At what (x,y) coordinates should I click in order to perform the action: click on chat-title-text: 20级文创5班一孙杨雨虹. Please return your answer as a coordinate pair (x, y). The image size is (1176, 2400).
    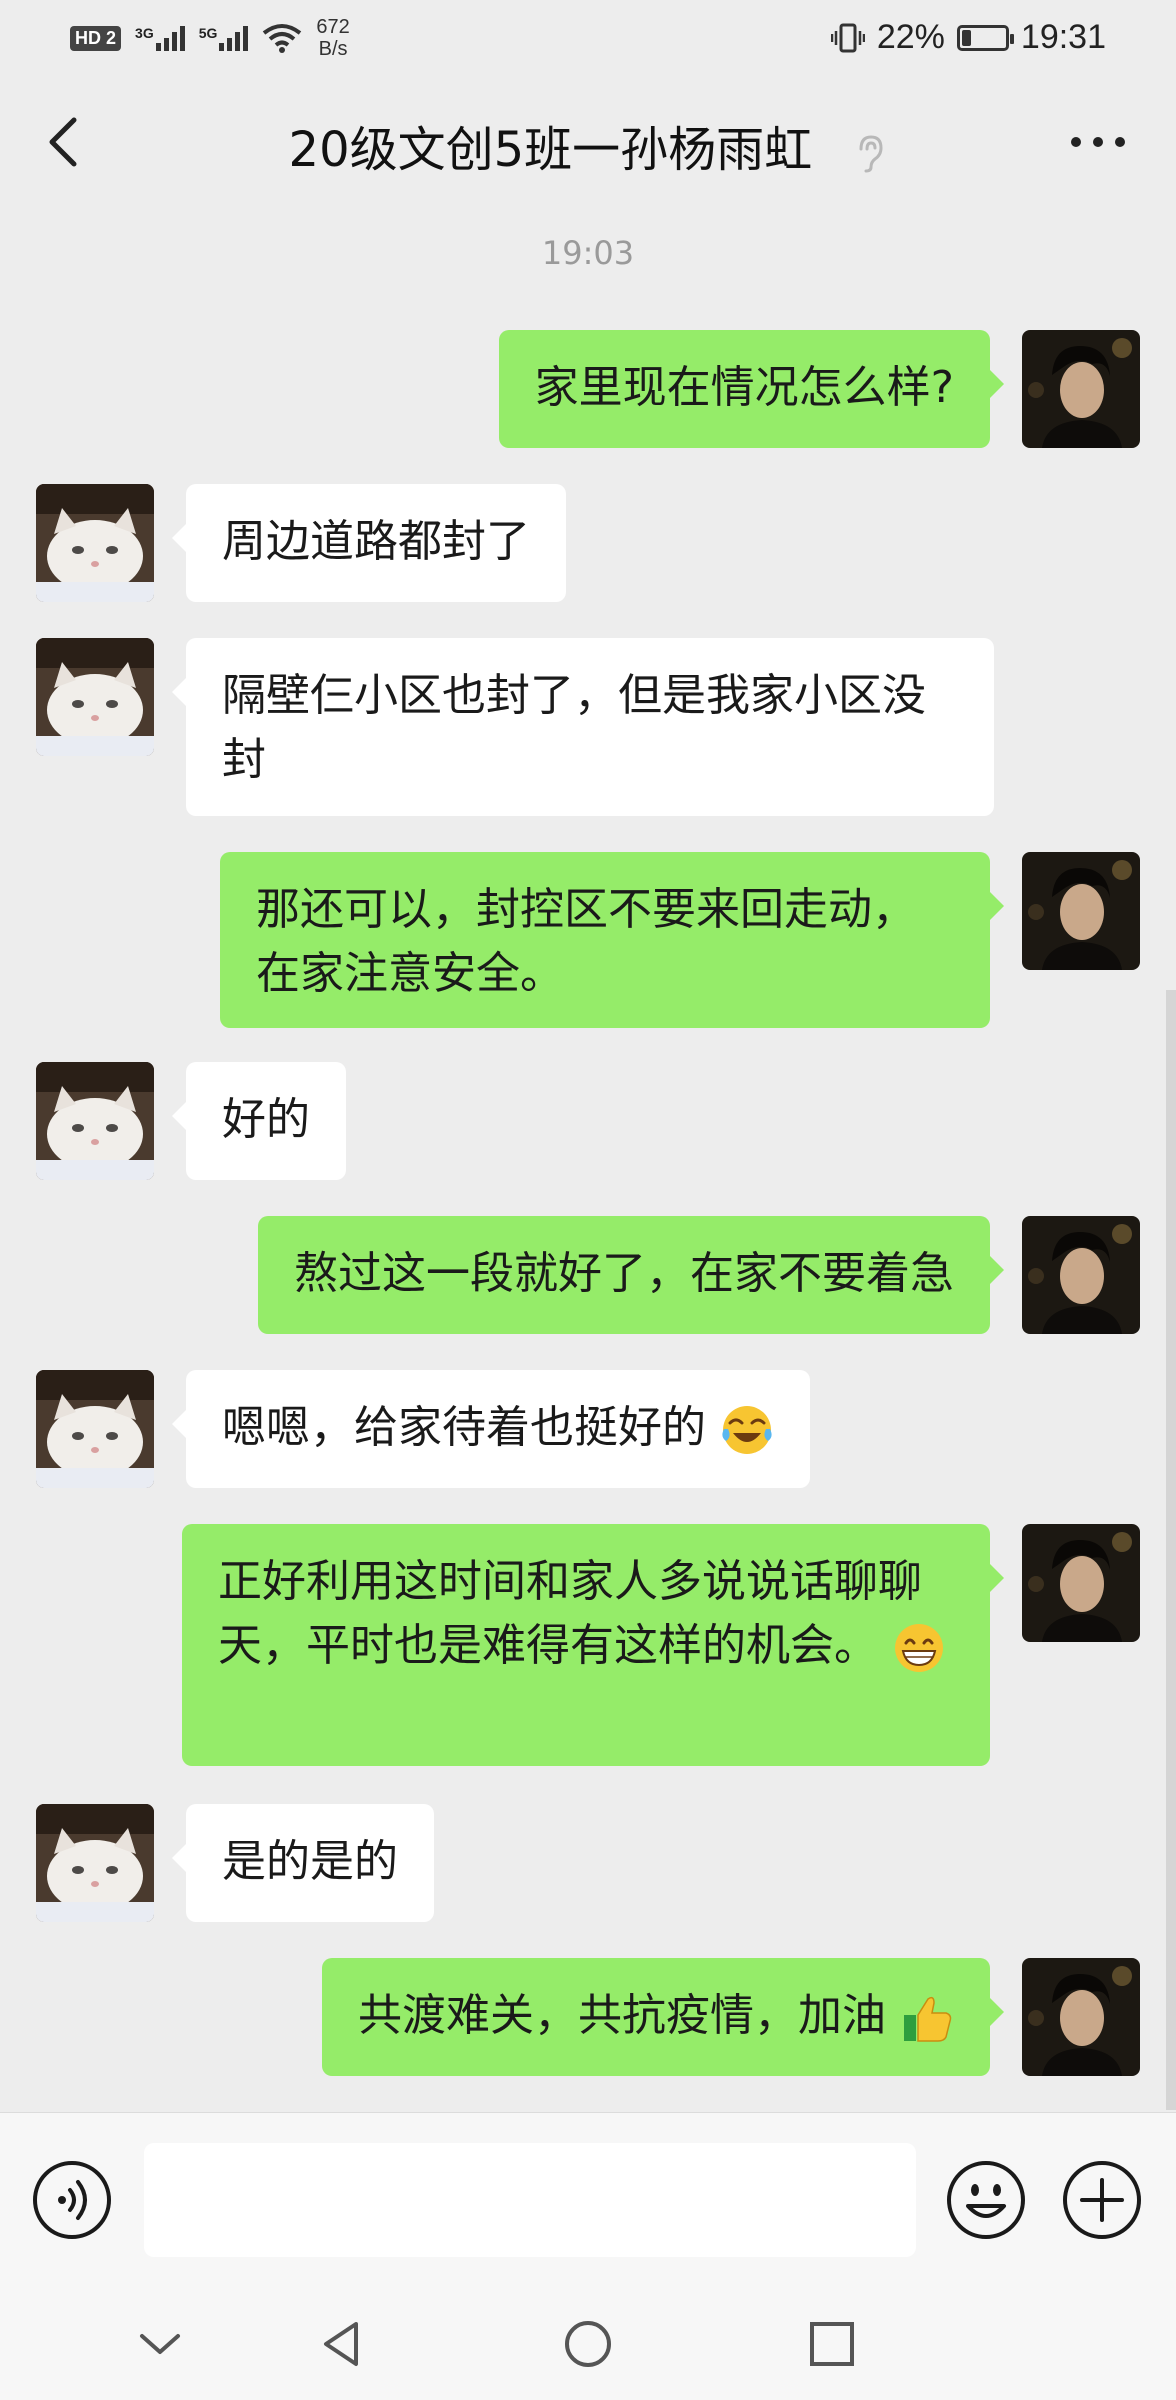
    Looking at the image, I should click on (550, 150).